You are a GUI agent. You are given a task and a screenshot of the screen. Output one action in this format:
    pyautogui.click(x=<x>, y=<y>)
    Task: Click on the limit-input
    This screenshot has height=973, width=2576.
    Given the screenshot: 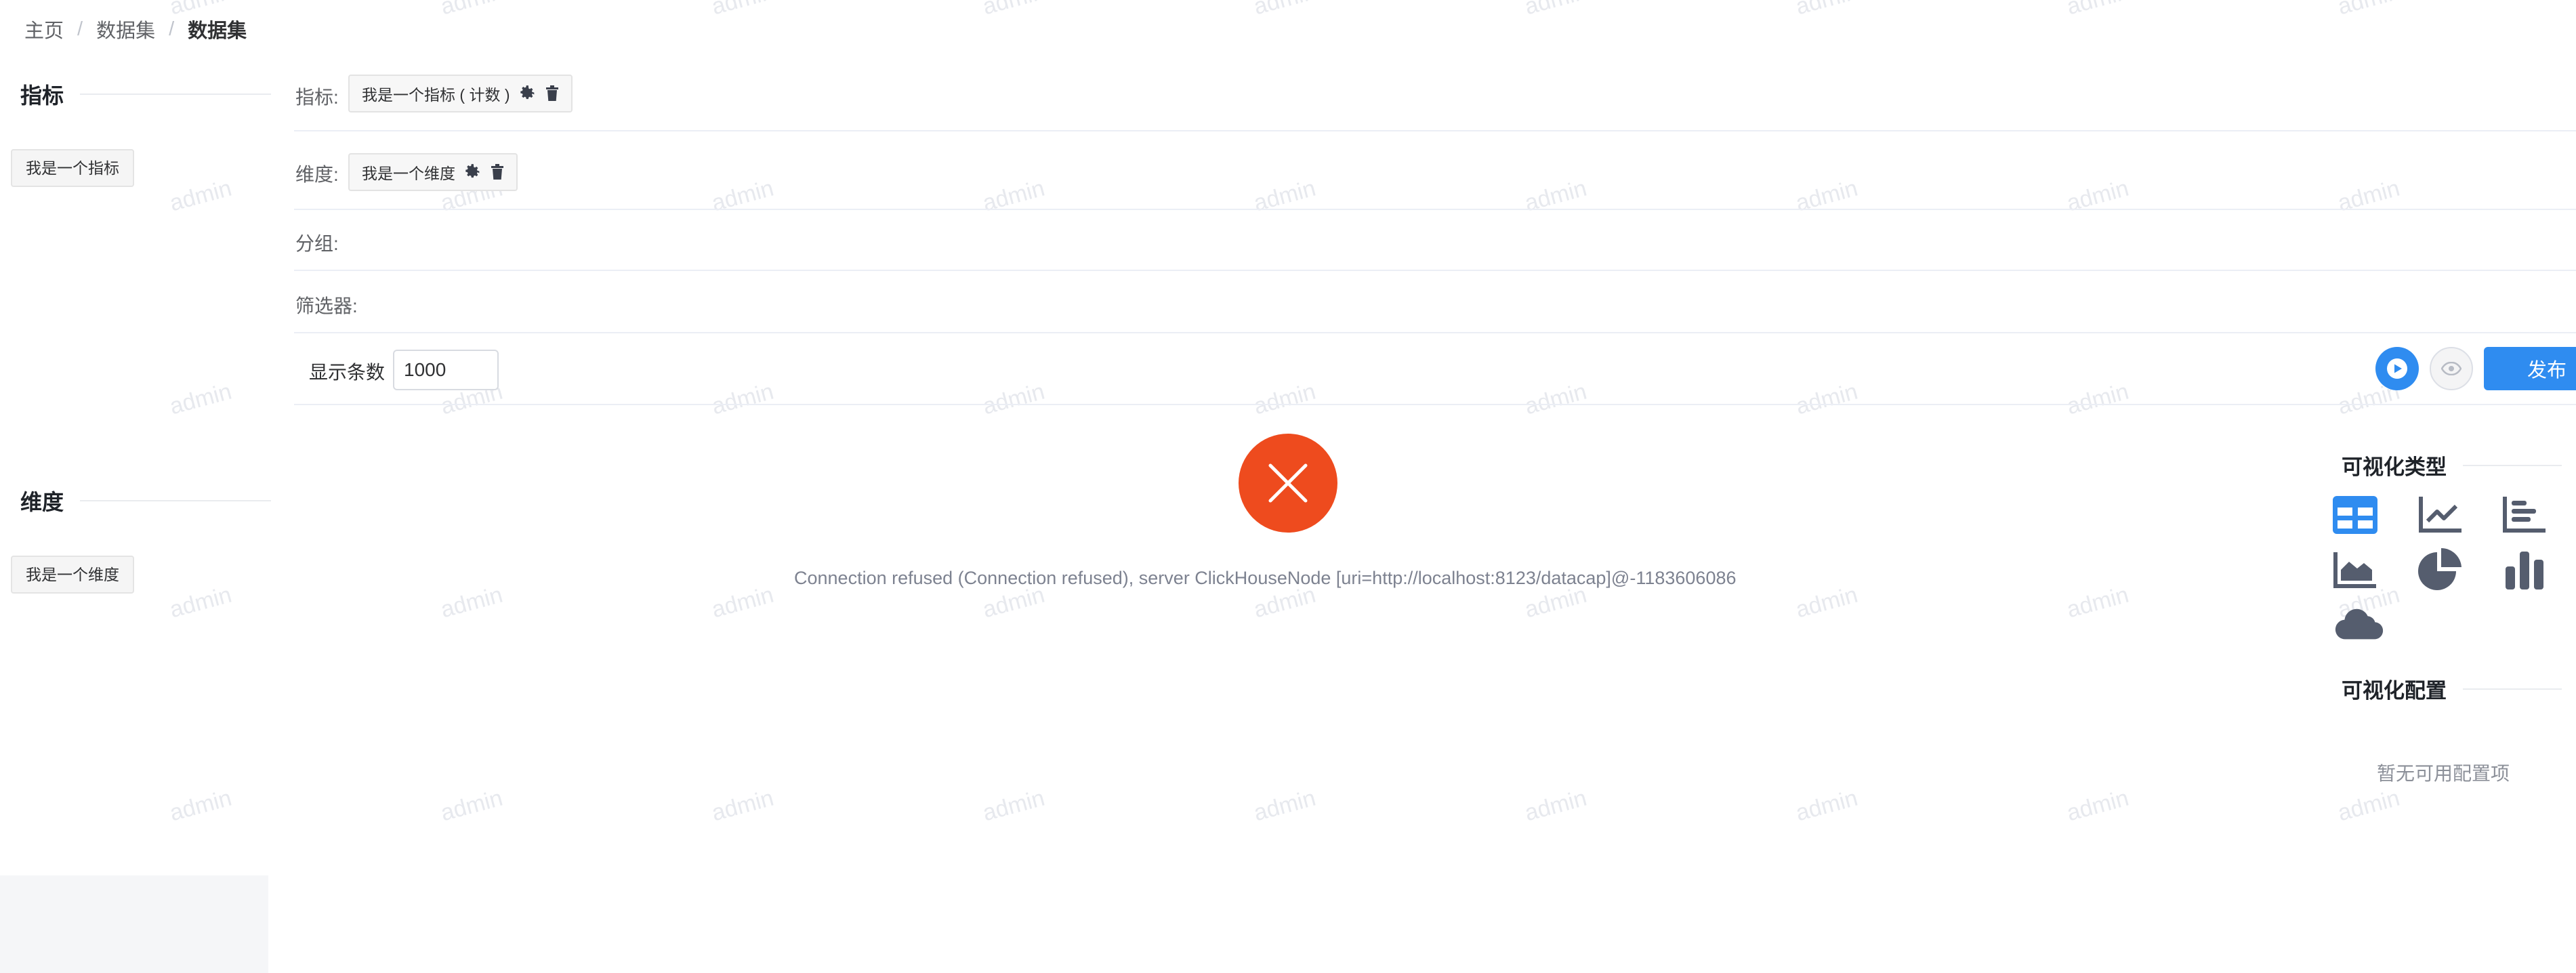 What is the action you would take?
    pyautogui.click(x=446, y=370)
    